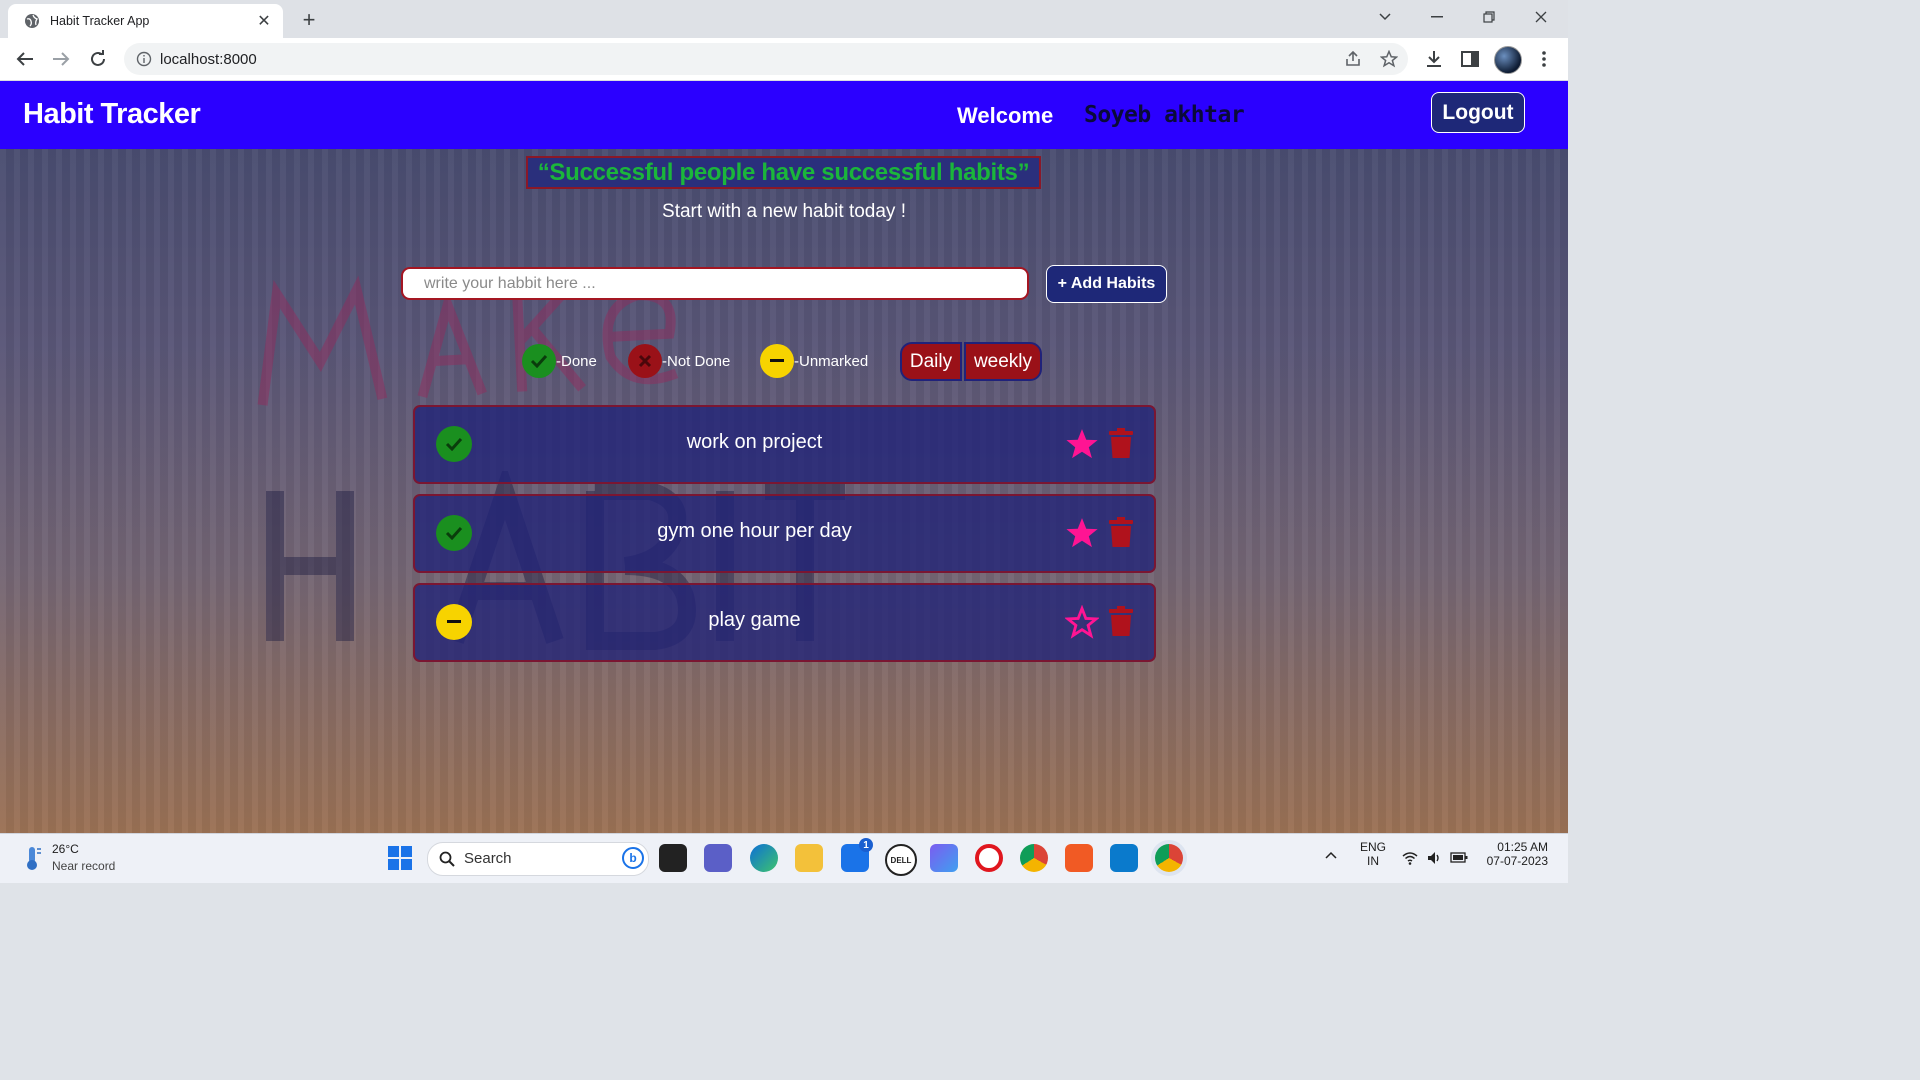 The height and width of the screenshot is (1080, 1920). I want to click on browser-toolbar: localhost:8000, so click(784, 59).